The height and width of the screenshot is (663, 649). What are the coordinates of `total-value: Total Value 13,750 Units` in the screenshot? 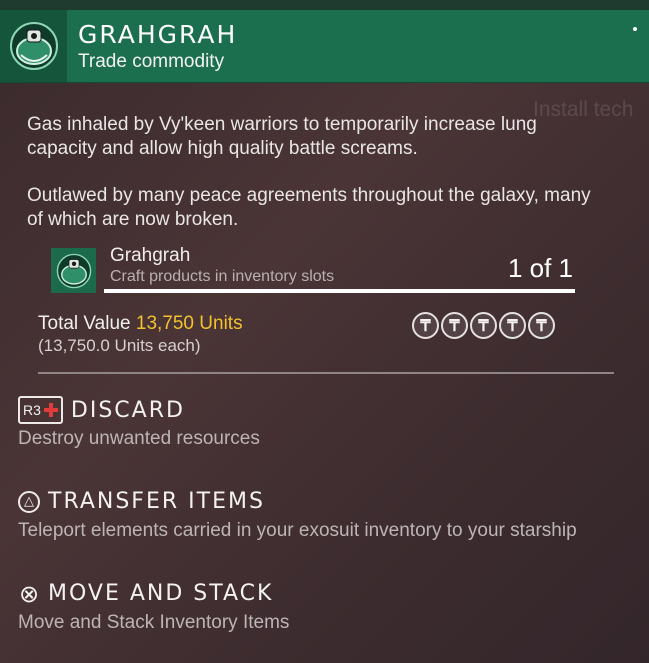 It's located at (140, 324).